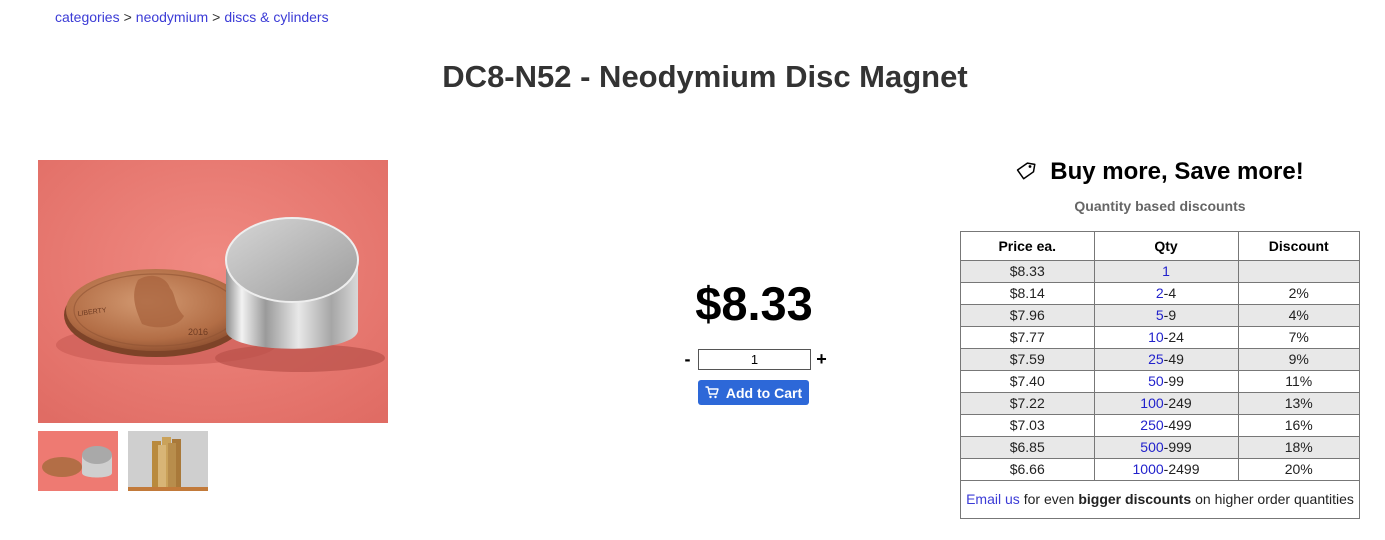 The width and height of the screenshot is (1385, 540). I want to click on row-price: $7.96, so click(1028, 315).